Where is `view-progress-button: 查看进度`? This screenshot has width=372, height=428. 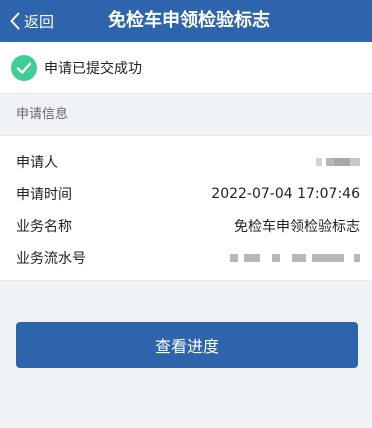 view-progress-button: 查看进度 is located at coordinates (187, 345).